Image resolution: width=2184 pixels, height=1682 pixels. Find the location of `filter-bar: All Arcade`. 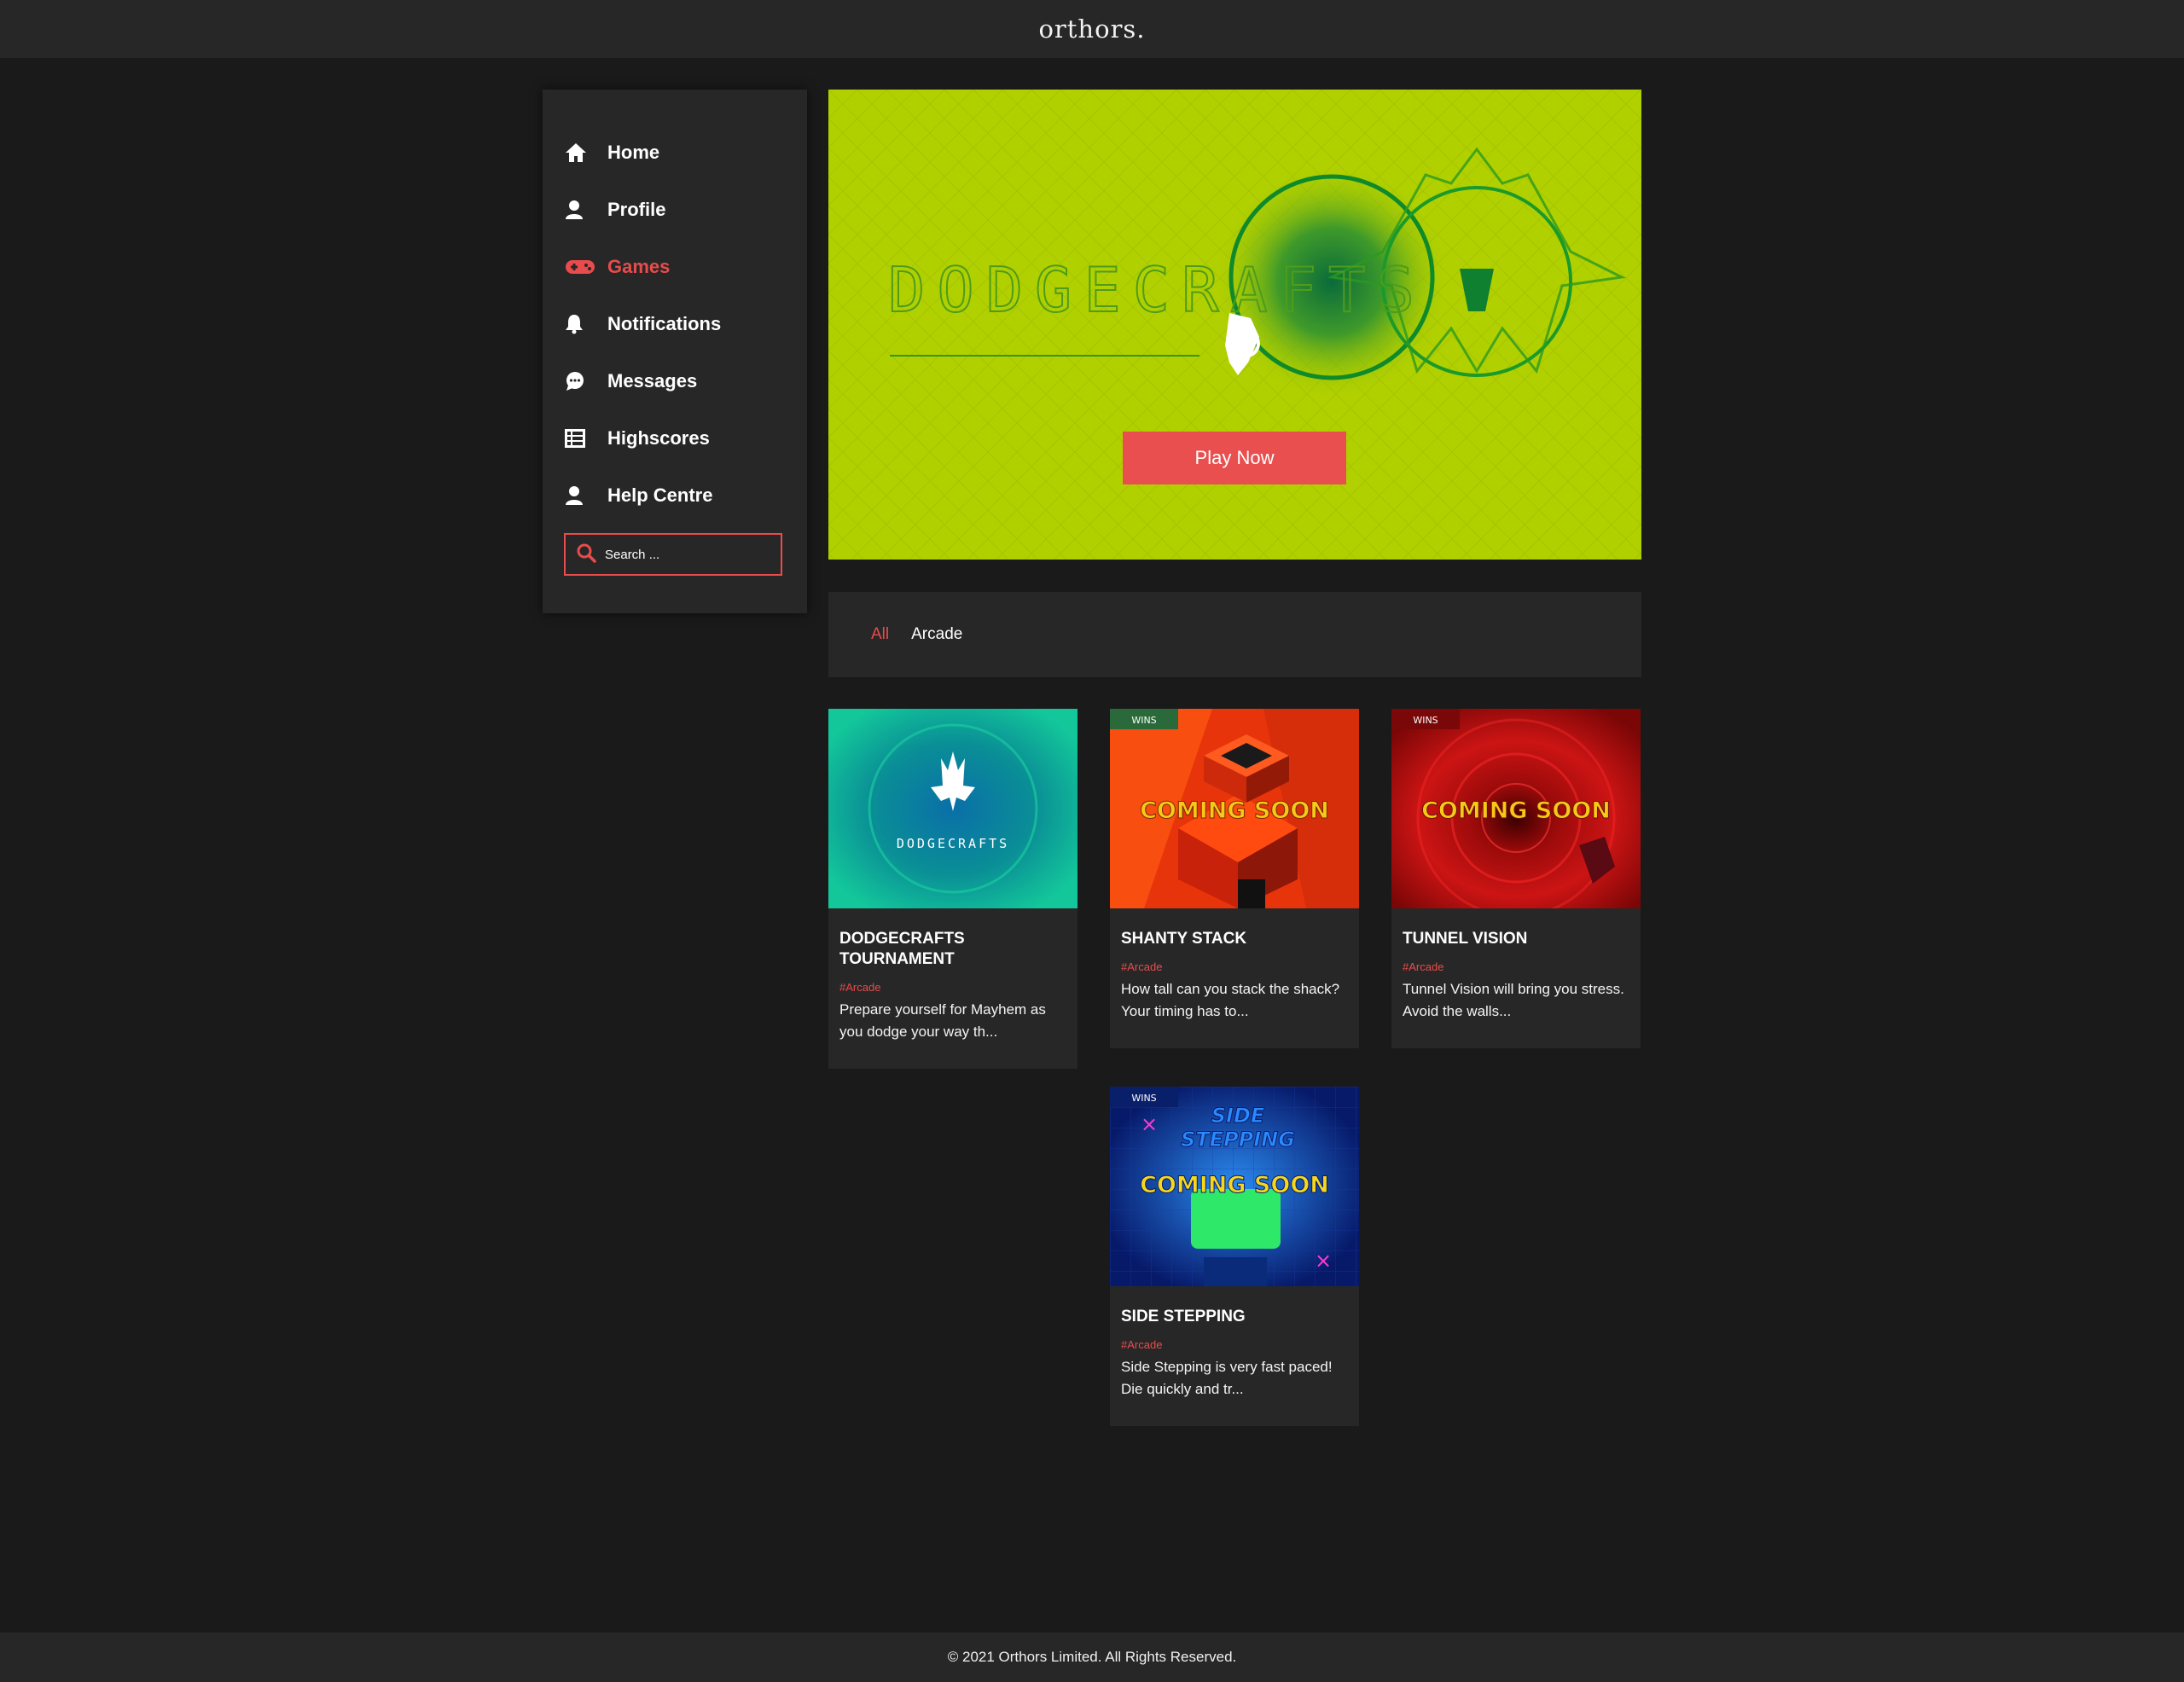

filter-bar: All Arcade is located at coordinates (1234, 634).